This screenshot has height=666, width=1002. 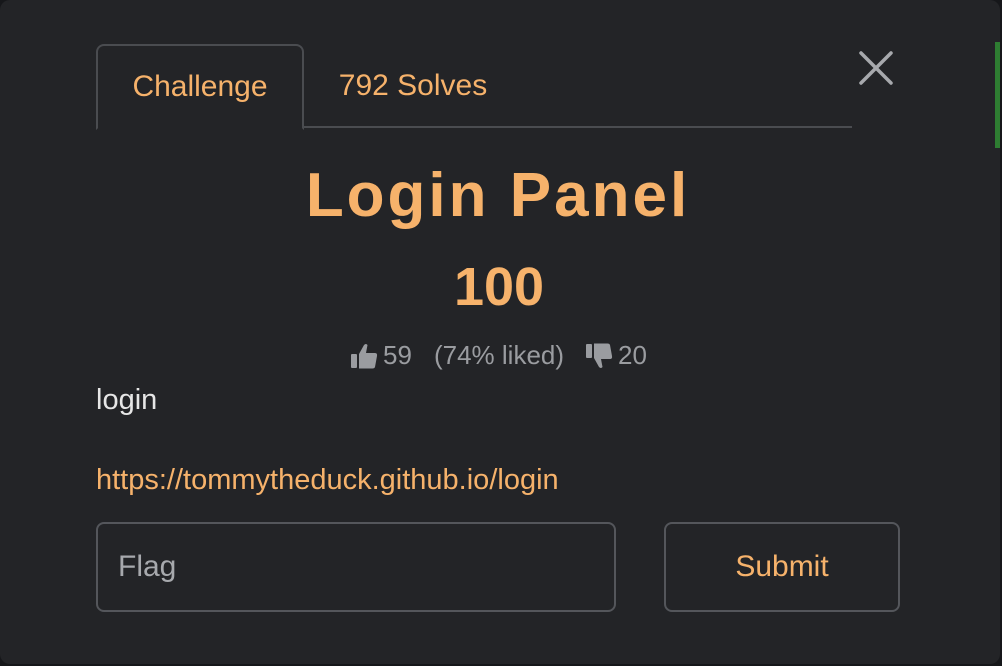 What do you see at coordinates (782, 567) in the screenshot?
I see `submit-button: Submit` at bounding box center [782, 567].